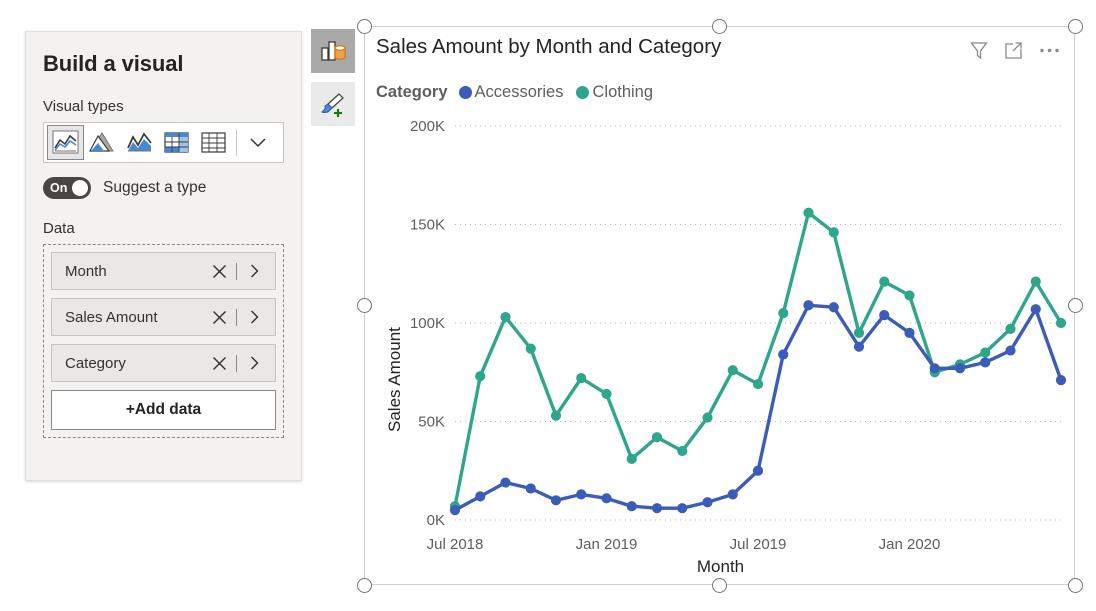 The width and height of the screenshot is (1096, 611). I want to click on build-visual-icon, so click(333, 51).